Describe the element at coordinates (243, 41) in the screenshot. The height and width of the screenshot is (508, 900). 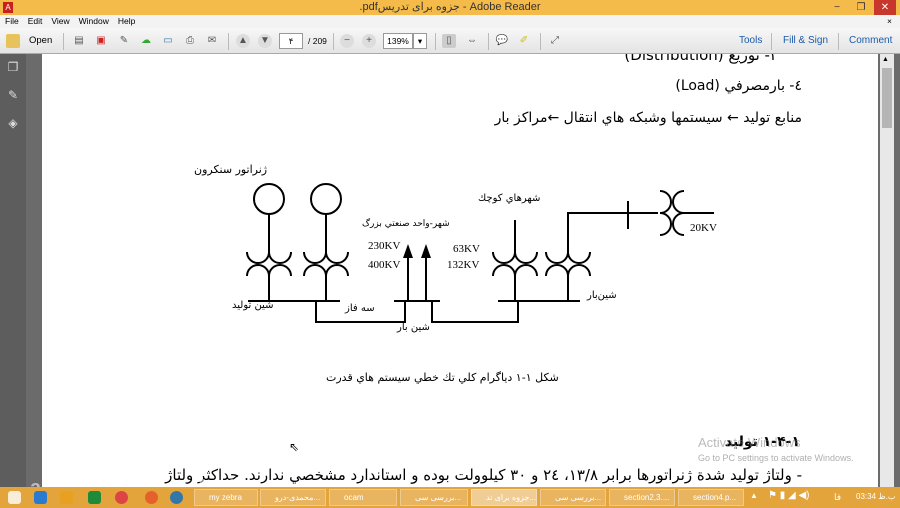
I see `previous-page-icon: ▲` at that location.